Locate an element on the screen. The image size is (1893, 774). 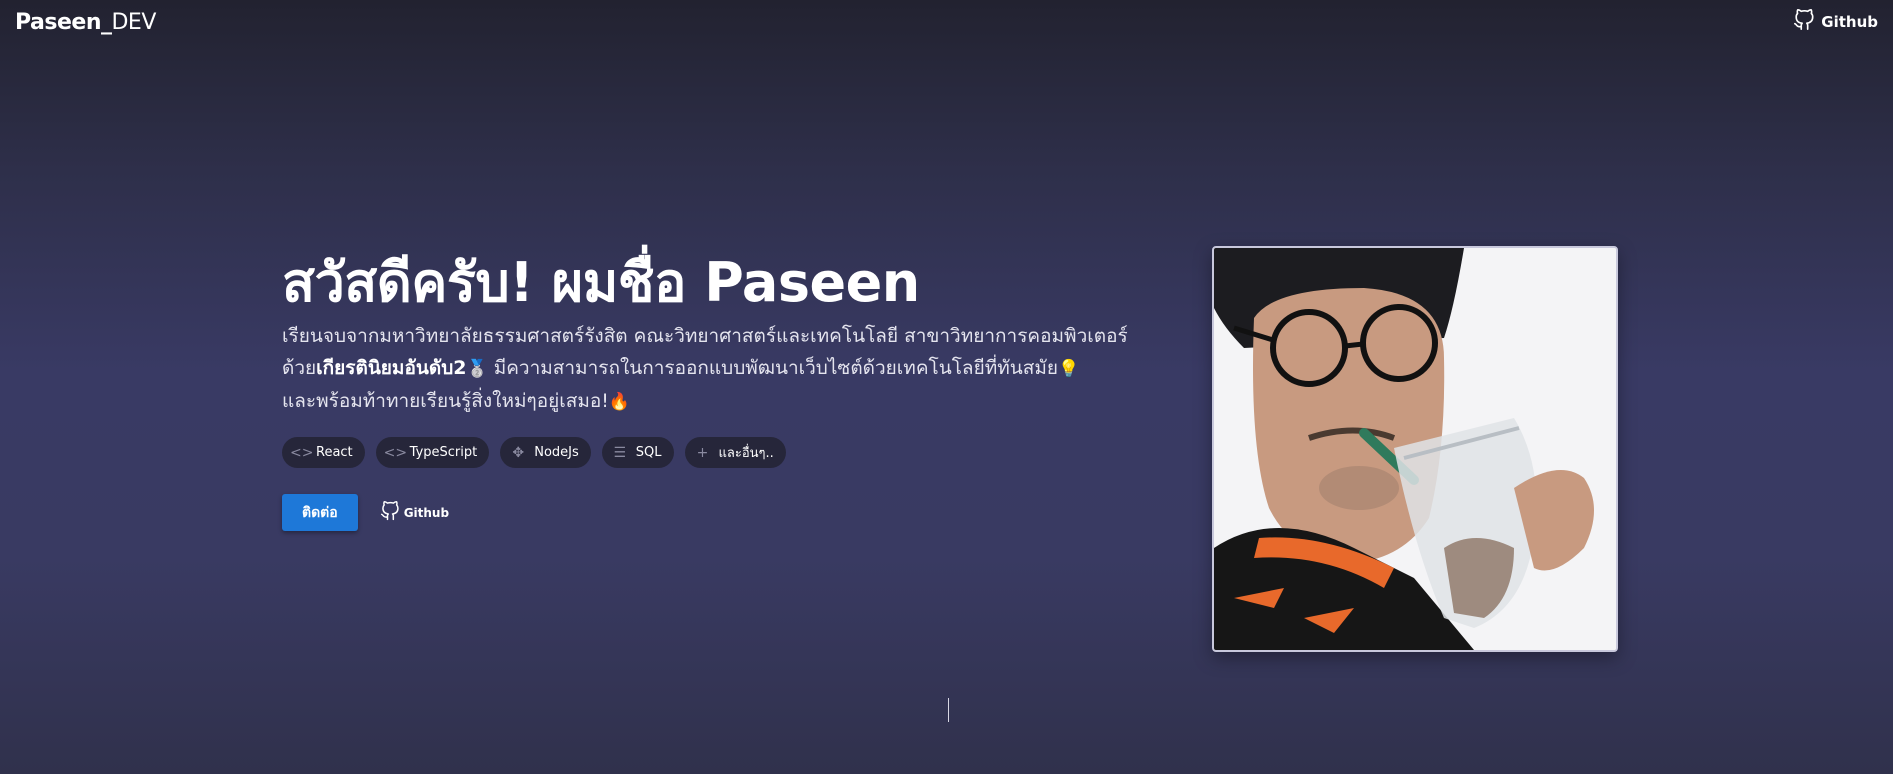
profile-photo-illustration is located at coordinates (1415, 449).